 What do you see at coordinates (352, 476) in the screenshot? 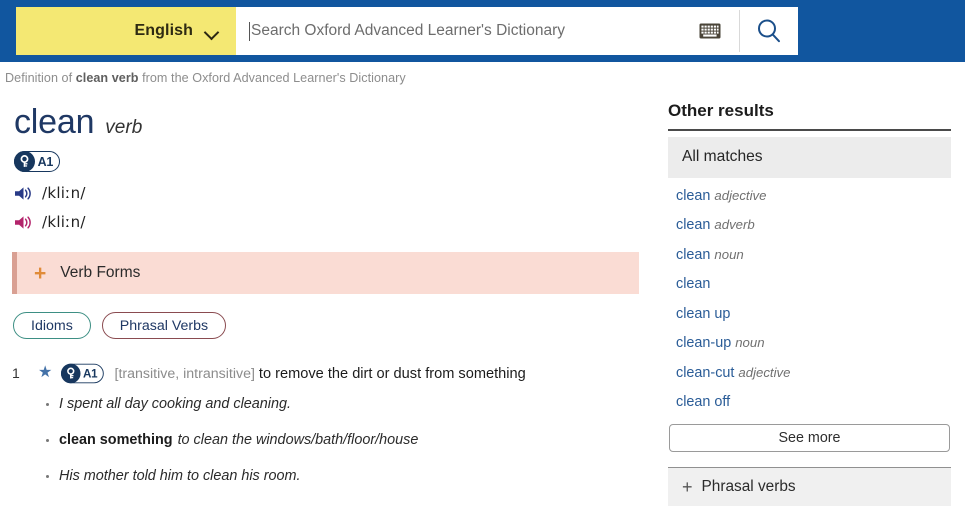
I see `list-item: His mother told him to clean his room.` at bounding box center [352, 476].